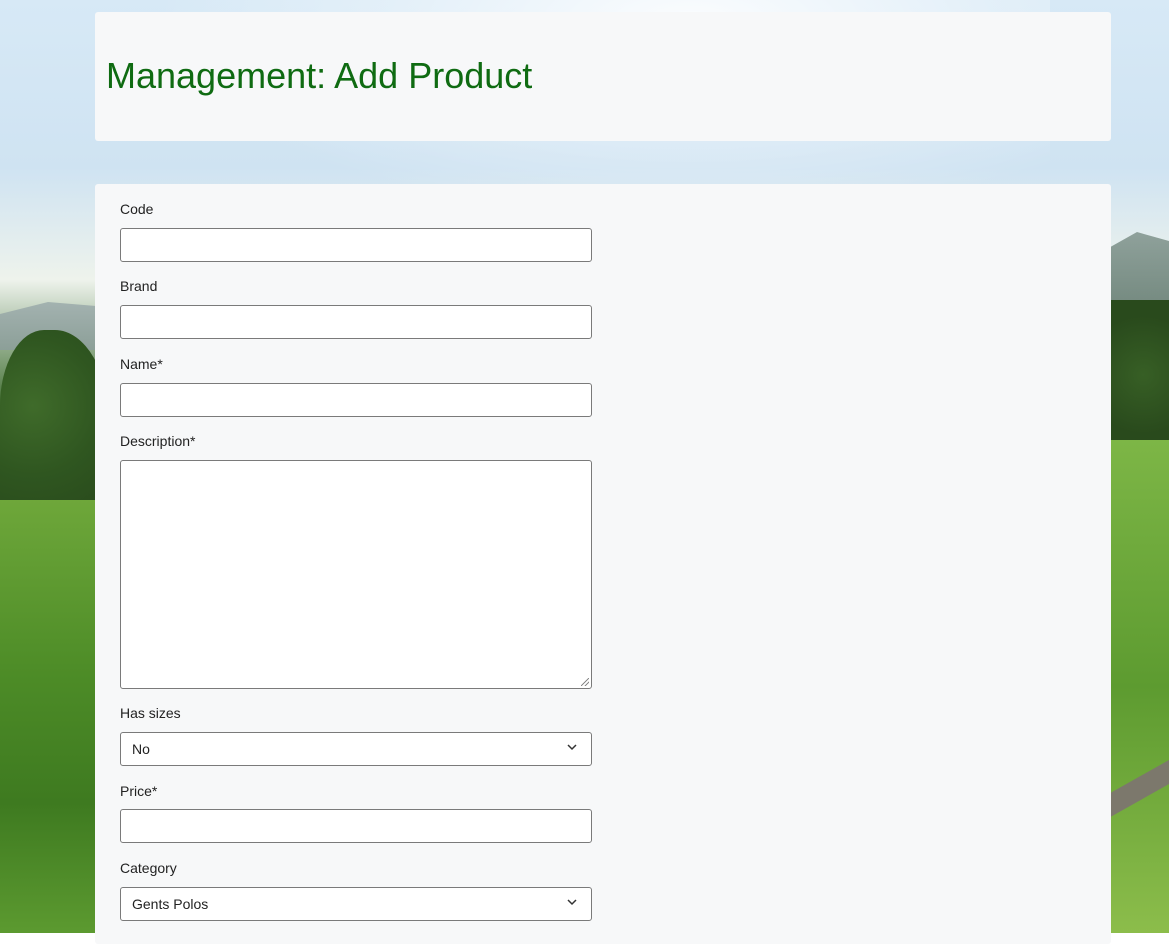 This screenshot has width=1169, height=944. What do you see at coordinates (356, 574) in the screenshot?
I see `description-textarea` at bounding box center [356, 574].